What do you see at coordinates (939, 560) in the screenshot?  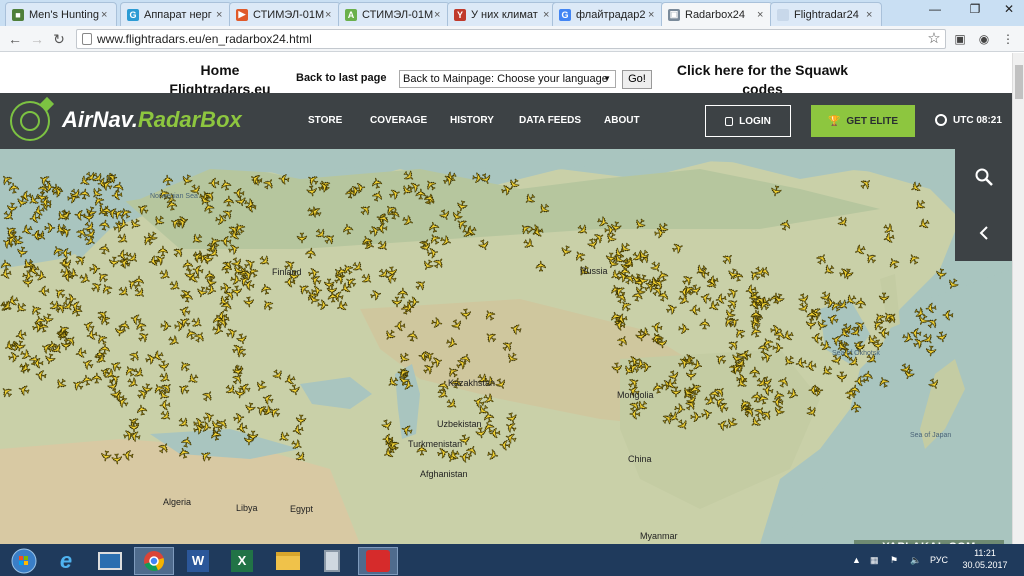 I see `language-indicator: РУС` at bounding box center [939, 560].